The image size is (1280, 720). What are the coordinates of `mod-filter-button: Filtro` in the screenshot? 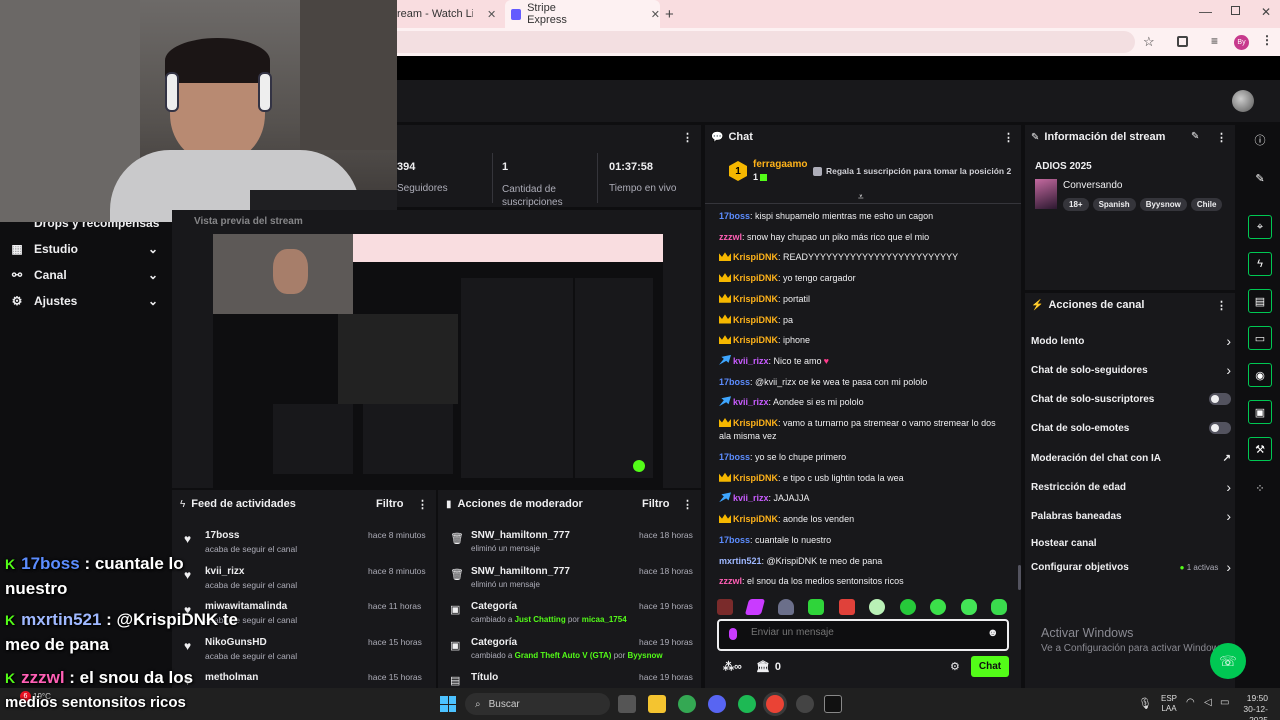 It's located at (656, 504).